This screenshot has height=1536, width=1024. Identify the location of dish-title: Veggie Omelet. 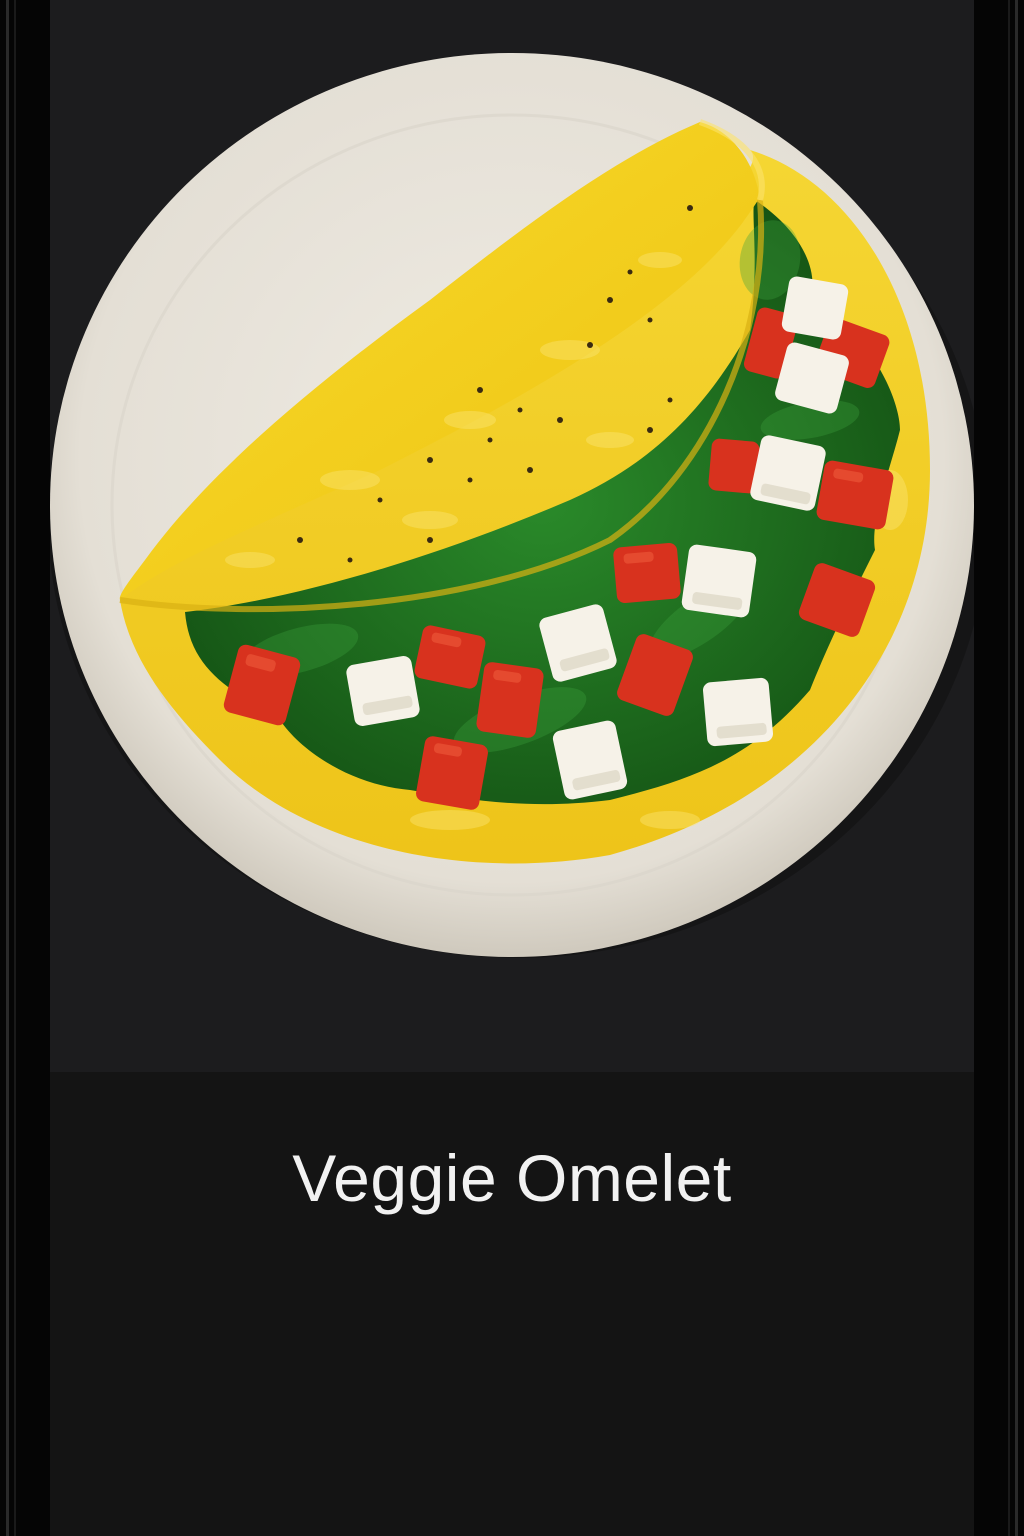
(512, 1178).